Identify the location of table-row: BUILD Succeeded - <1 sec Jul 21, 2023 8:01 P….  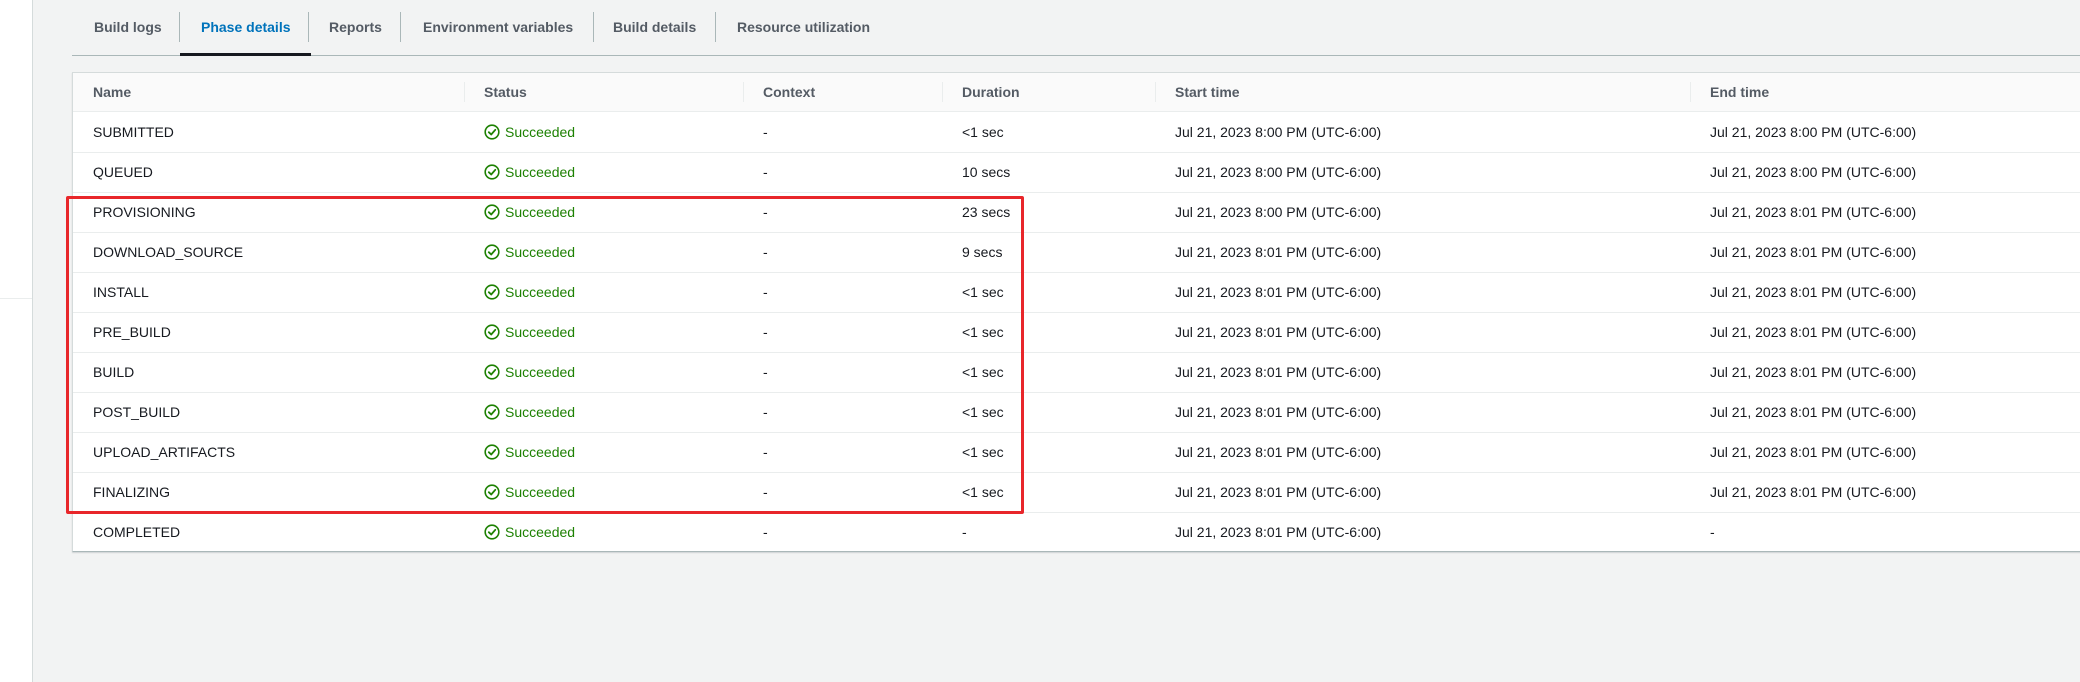
(1076, 372).